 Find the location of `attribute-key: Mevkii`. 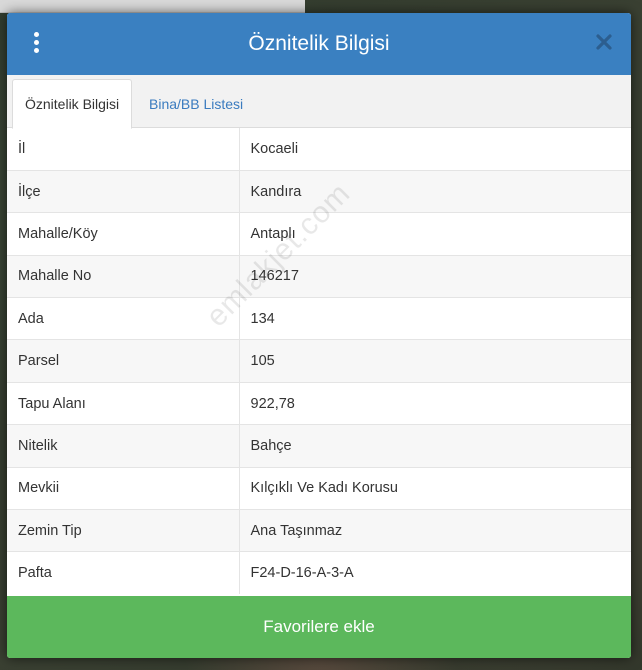

attribute-key: Mevkii is located at coordinates (123, 488).